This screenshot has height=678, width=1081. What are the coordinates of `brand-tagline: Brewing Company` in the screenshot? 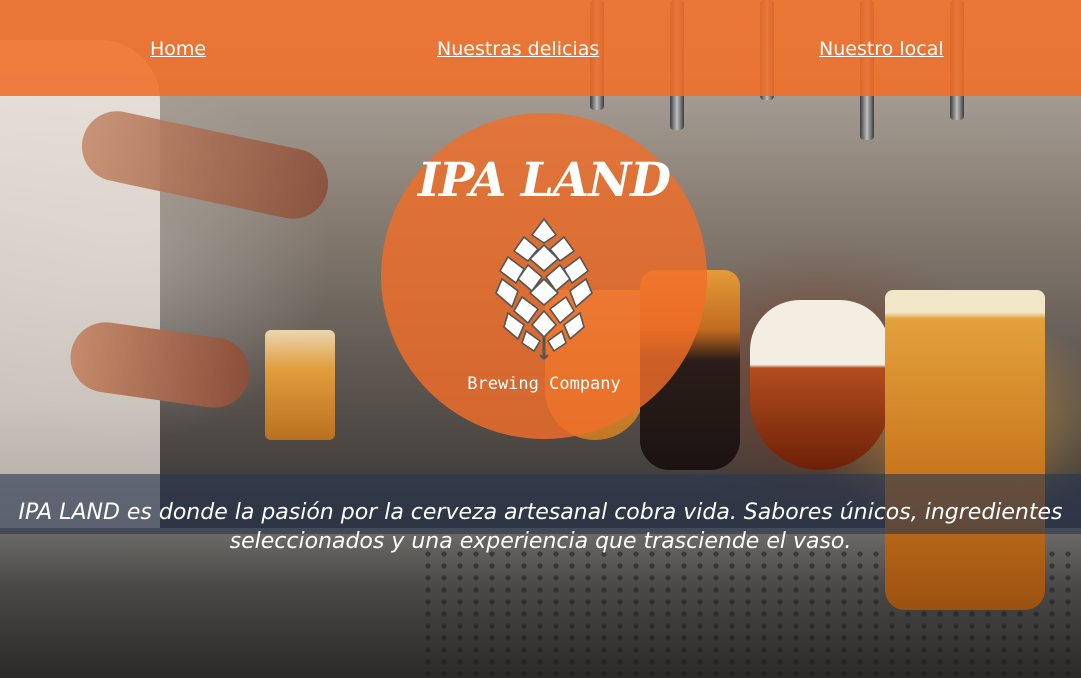 It's located at (544, 384).